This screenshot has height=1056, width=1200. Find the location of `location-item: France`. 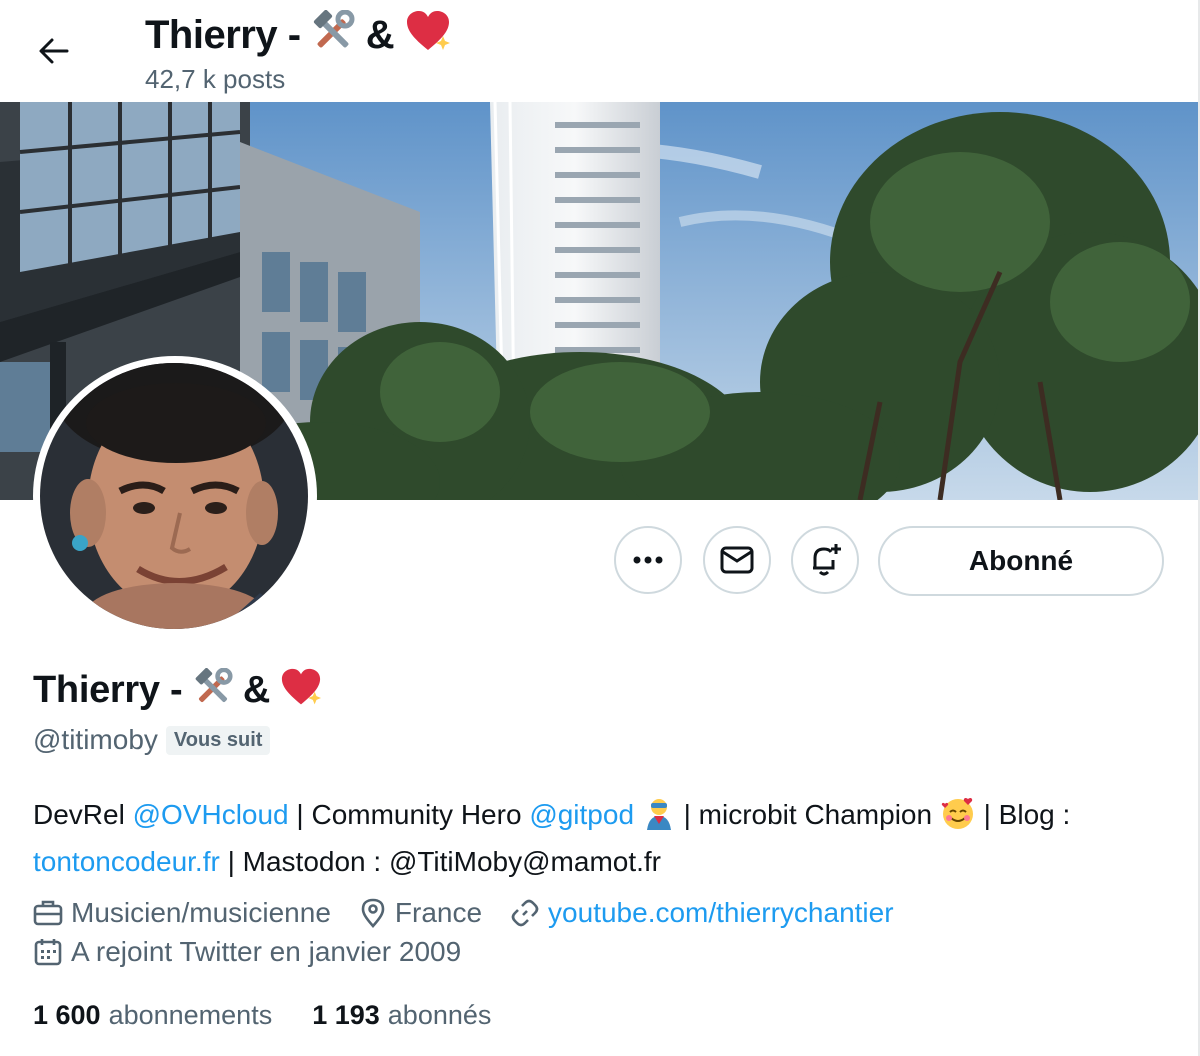

location-item: France is located at coordinates (420, 913).